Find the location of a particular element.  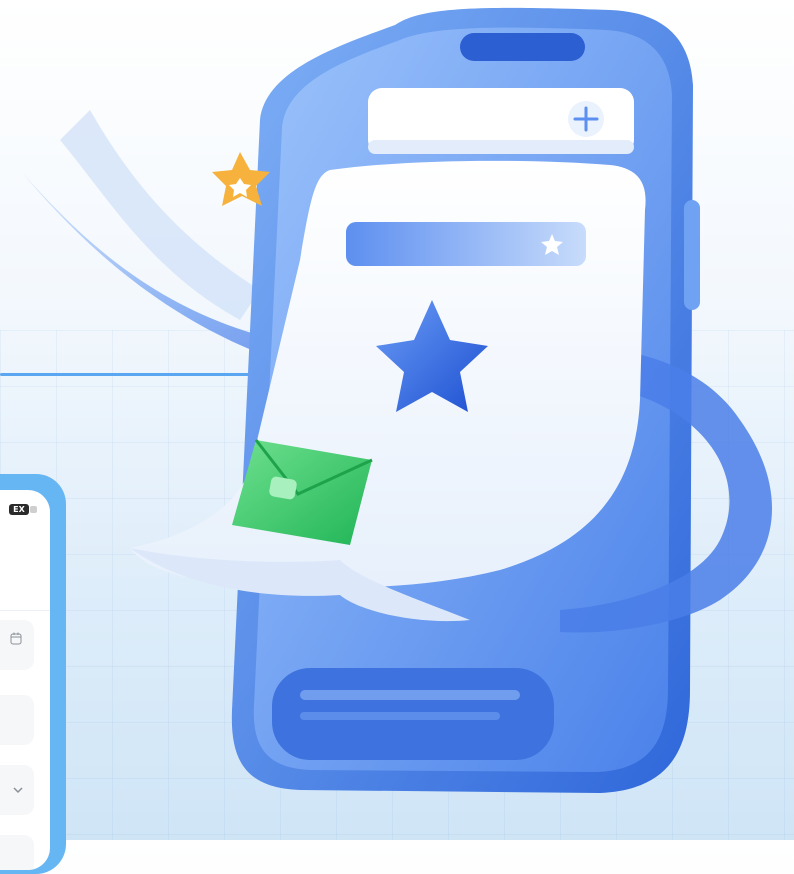

plus-icon is located at coordinates (586, 119).